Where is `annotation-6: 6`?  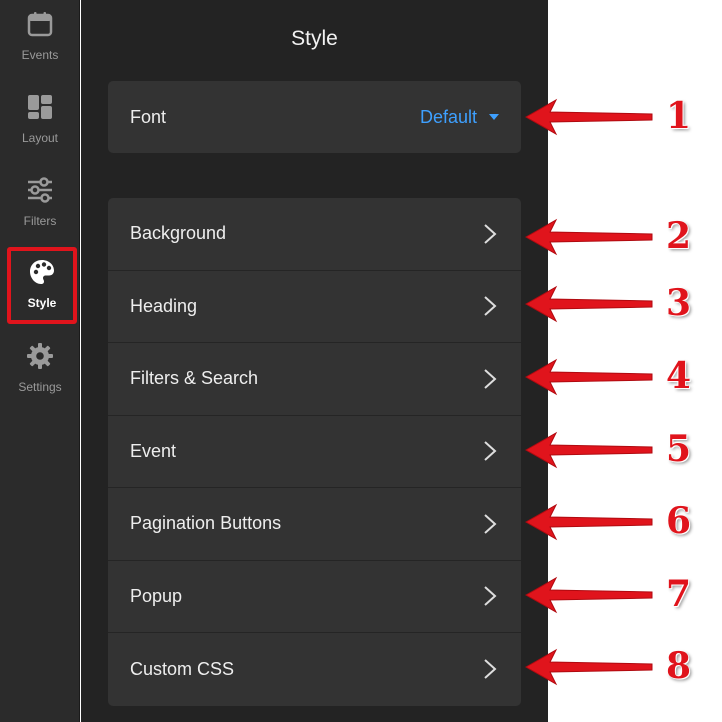
annotation-6: 6 is located at coordinates (622, 521).